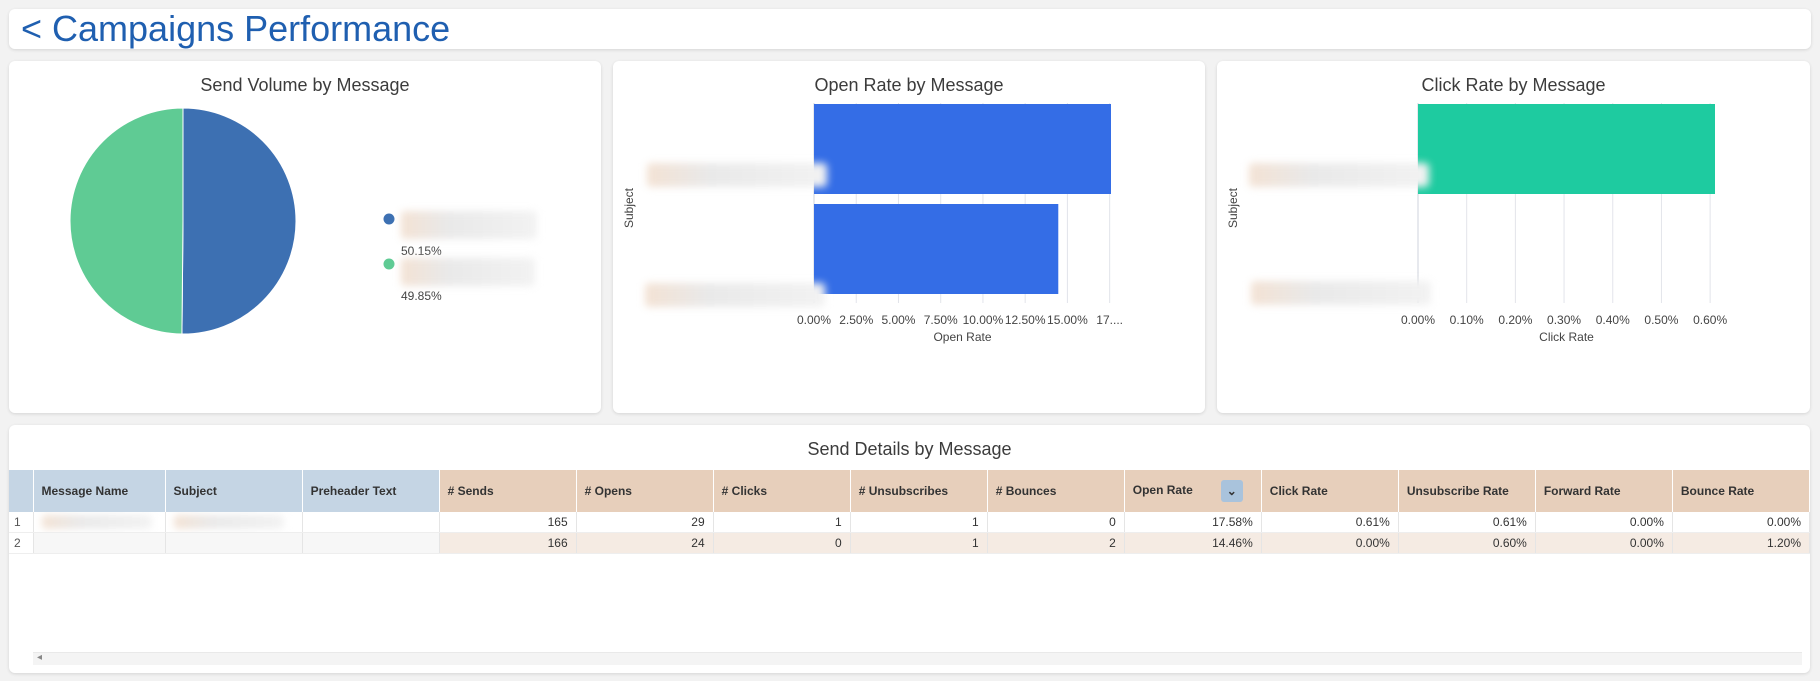  Describe the element at coordinates (1330, 491) in the screenshot. I see `col-header-click-rate: Click Rate` at that location.